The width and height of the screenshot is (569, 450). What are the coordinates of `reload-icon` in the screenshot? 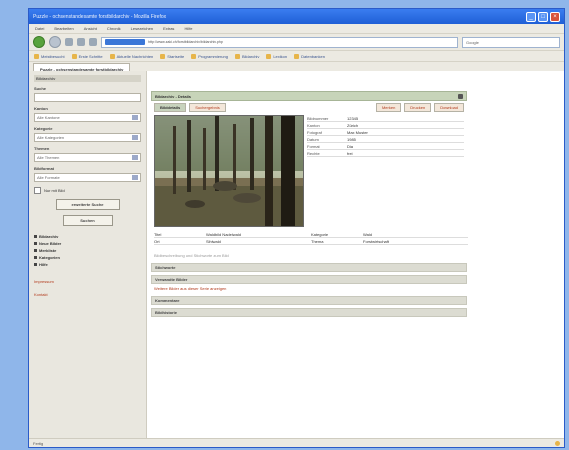 It's located at (69, 42).